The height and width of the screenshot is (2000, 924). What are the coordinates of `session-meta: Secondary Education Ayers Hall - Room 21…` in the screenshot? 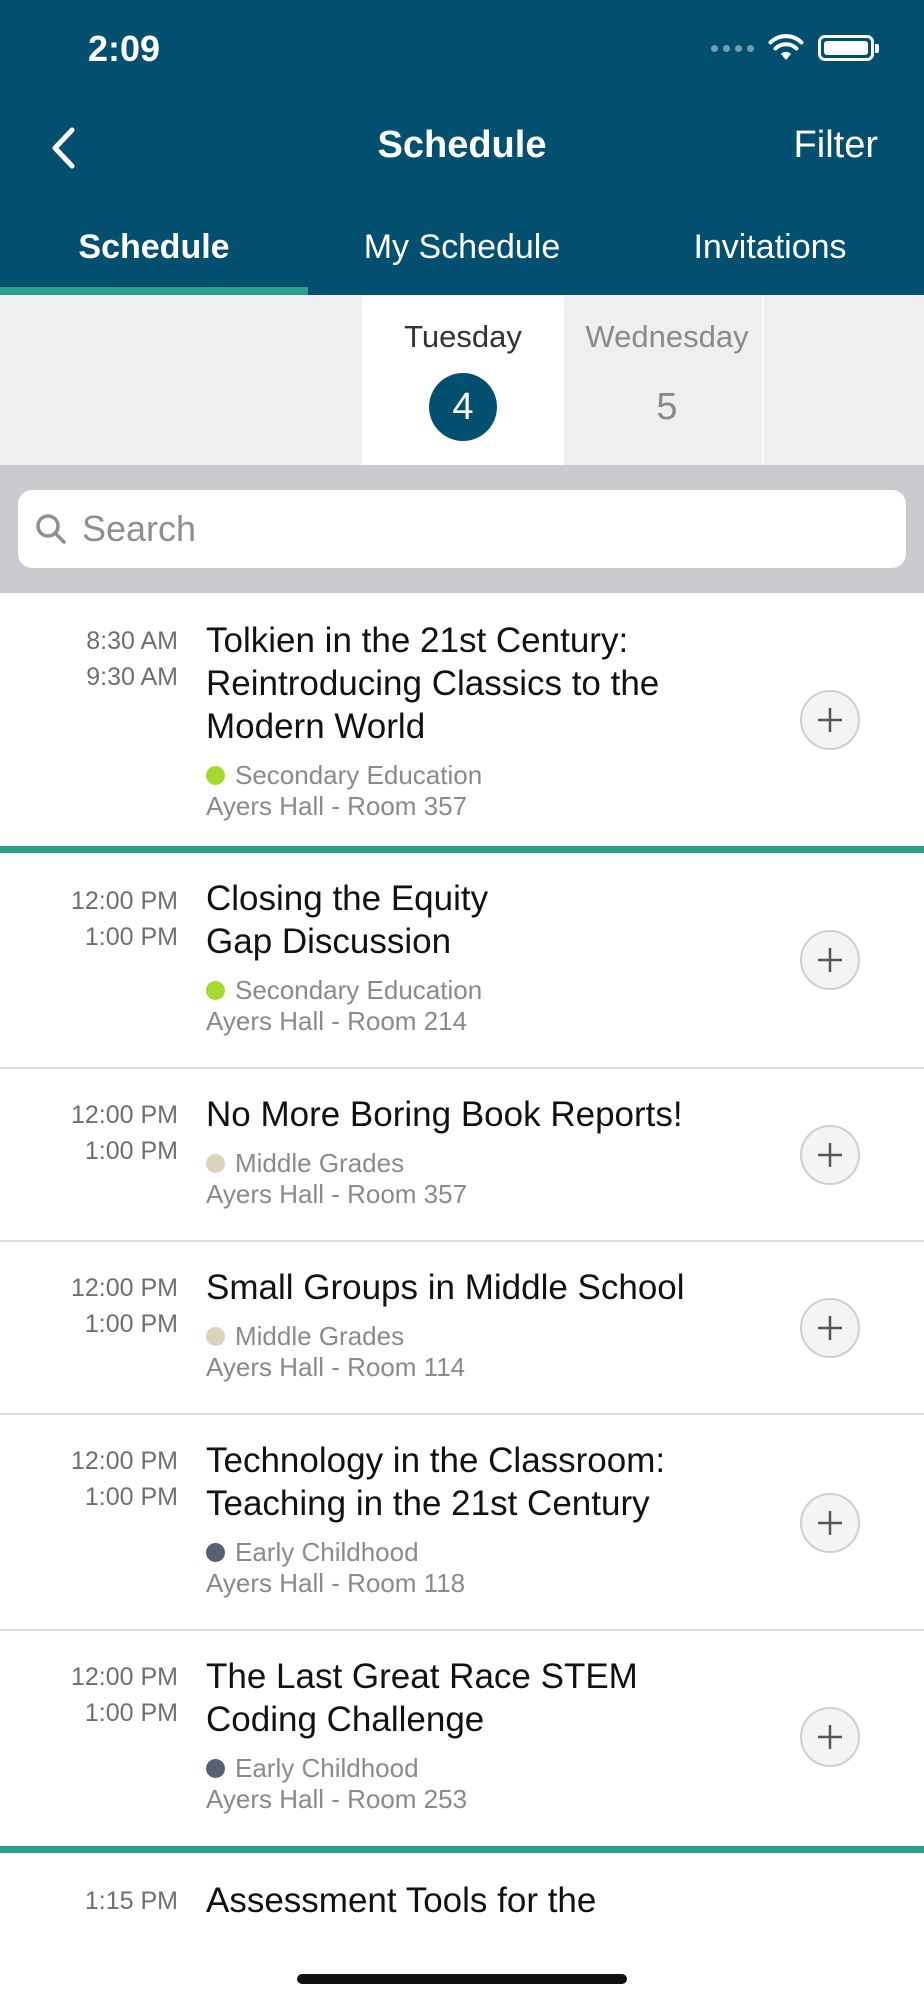 It's located at (371, 1006).